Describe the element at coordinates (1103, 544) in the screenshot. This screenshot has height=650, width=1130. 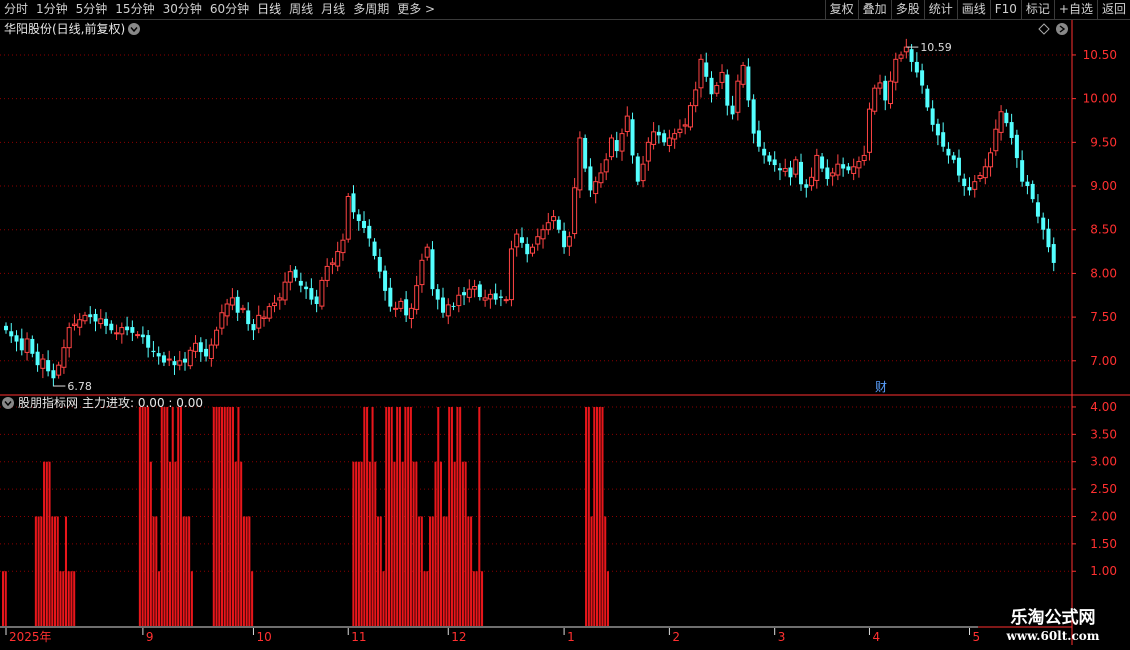
I see `y-tick-label: 1.50` at that location.